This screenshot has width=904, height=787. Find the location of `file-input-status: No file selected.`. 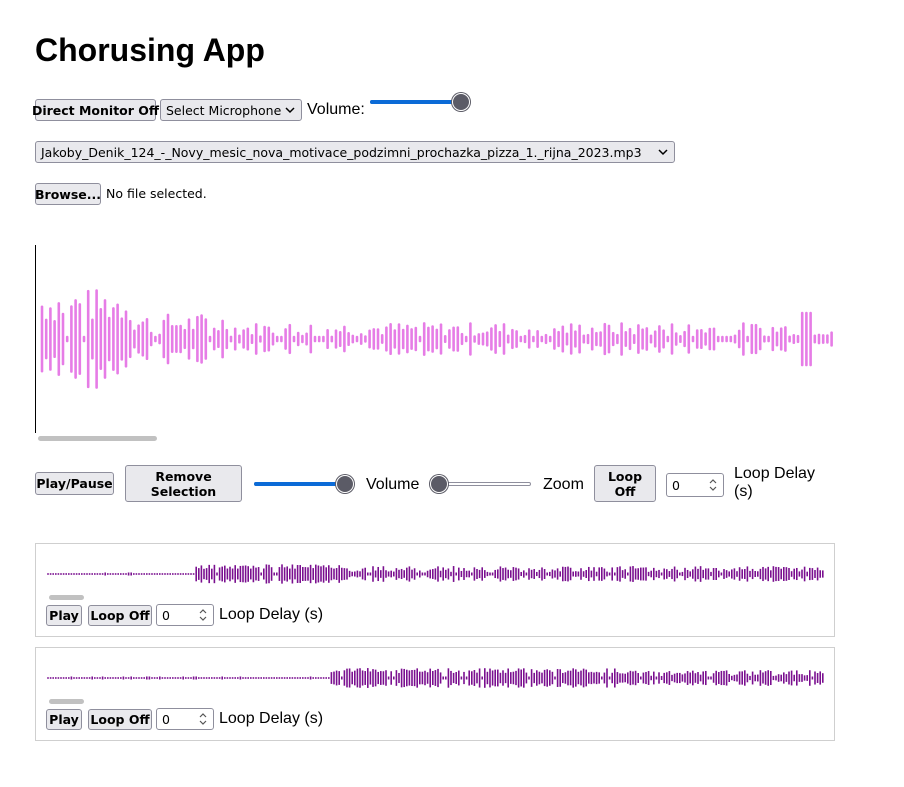

file-input-status: No file selected. is located at coordinates (156, 193).